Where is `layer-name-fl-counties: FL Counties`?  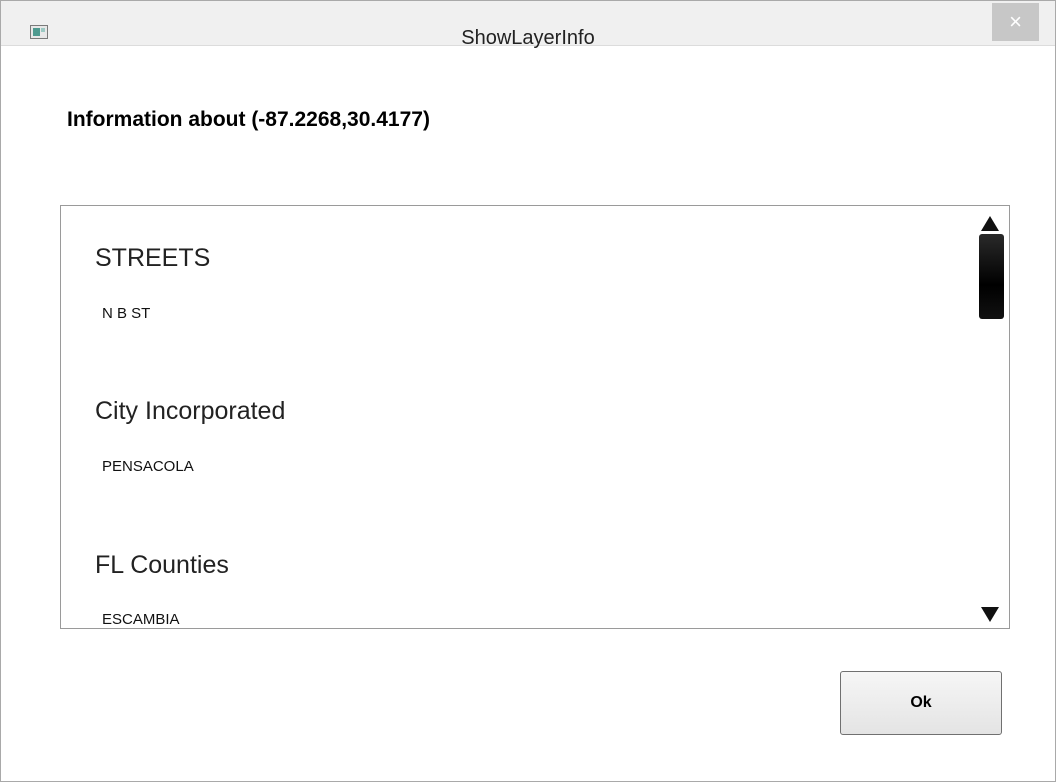 layer-name-fl-counties: FL Counties is located at coordinates (162, 565).